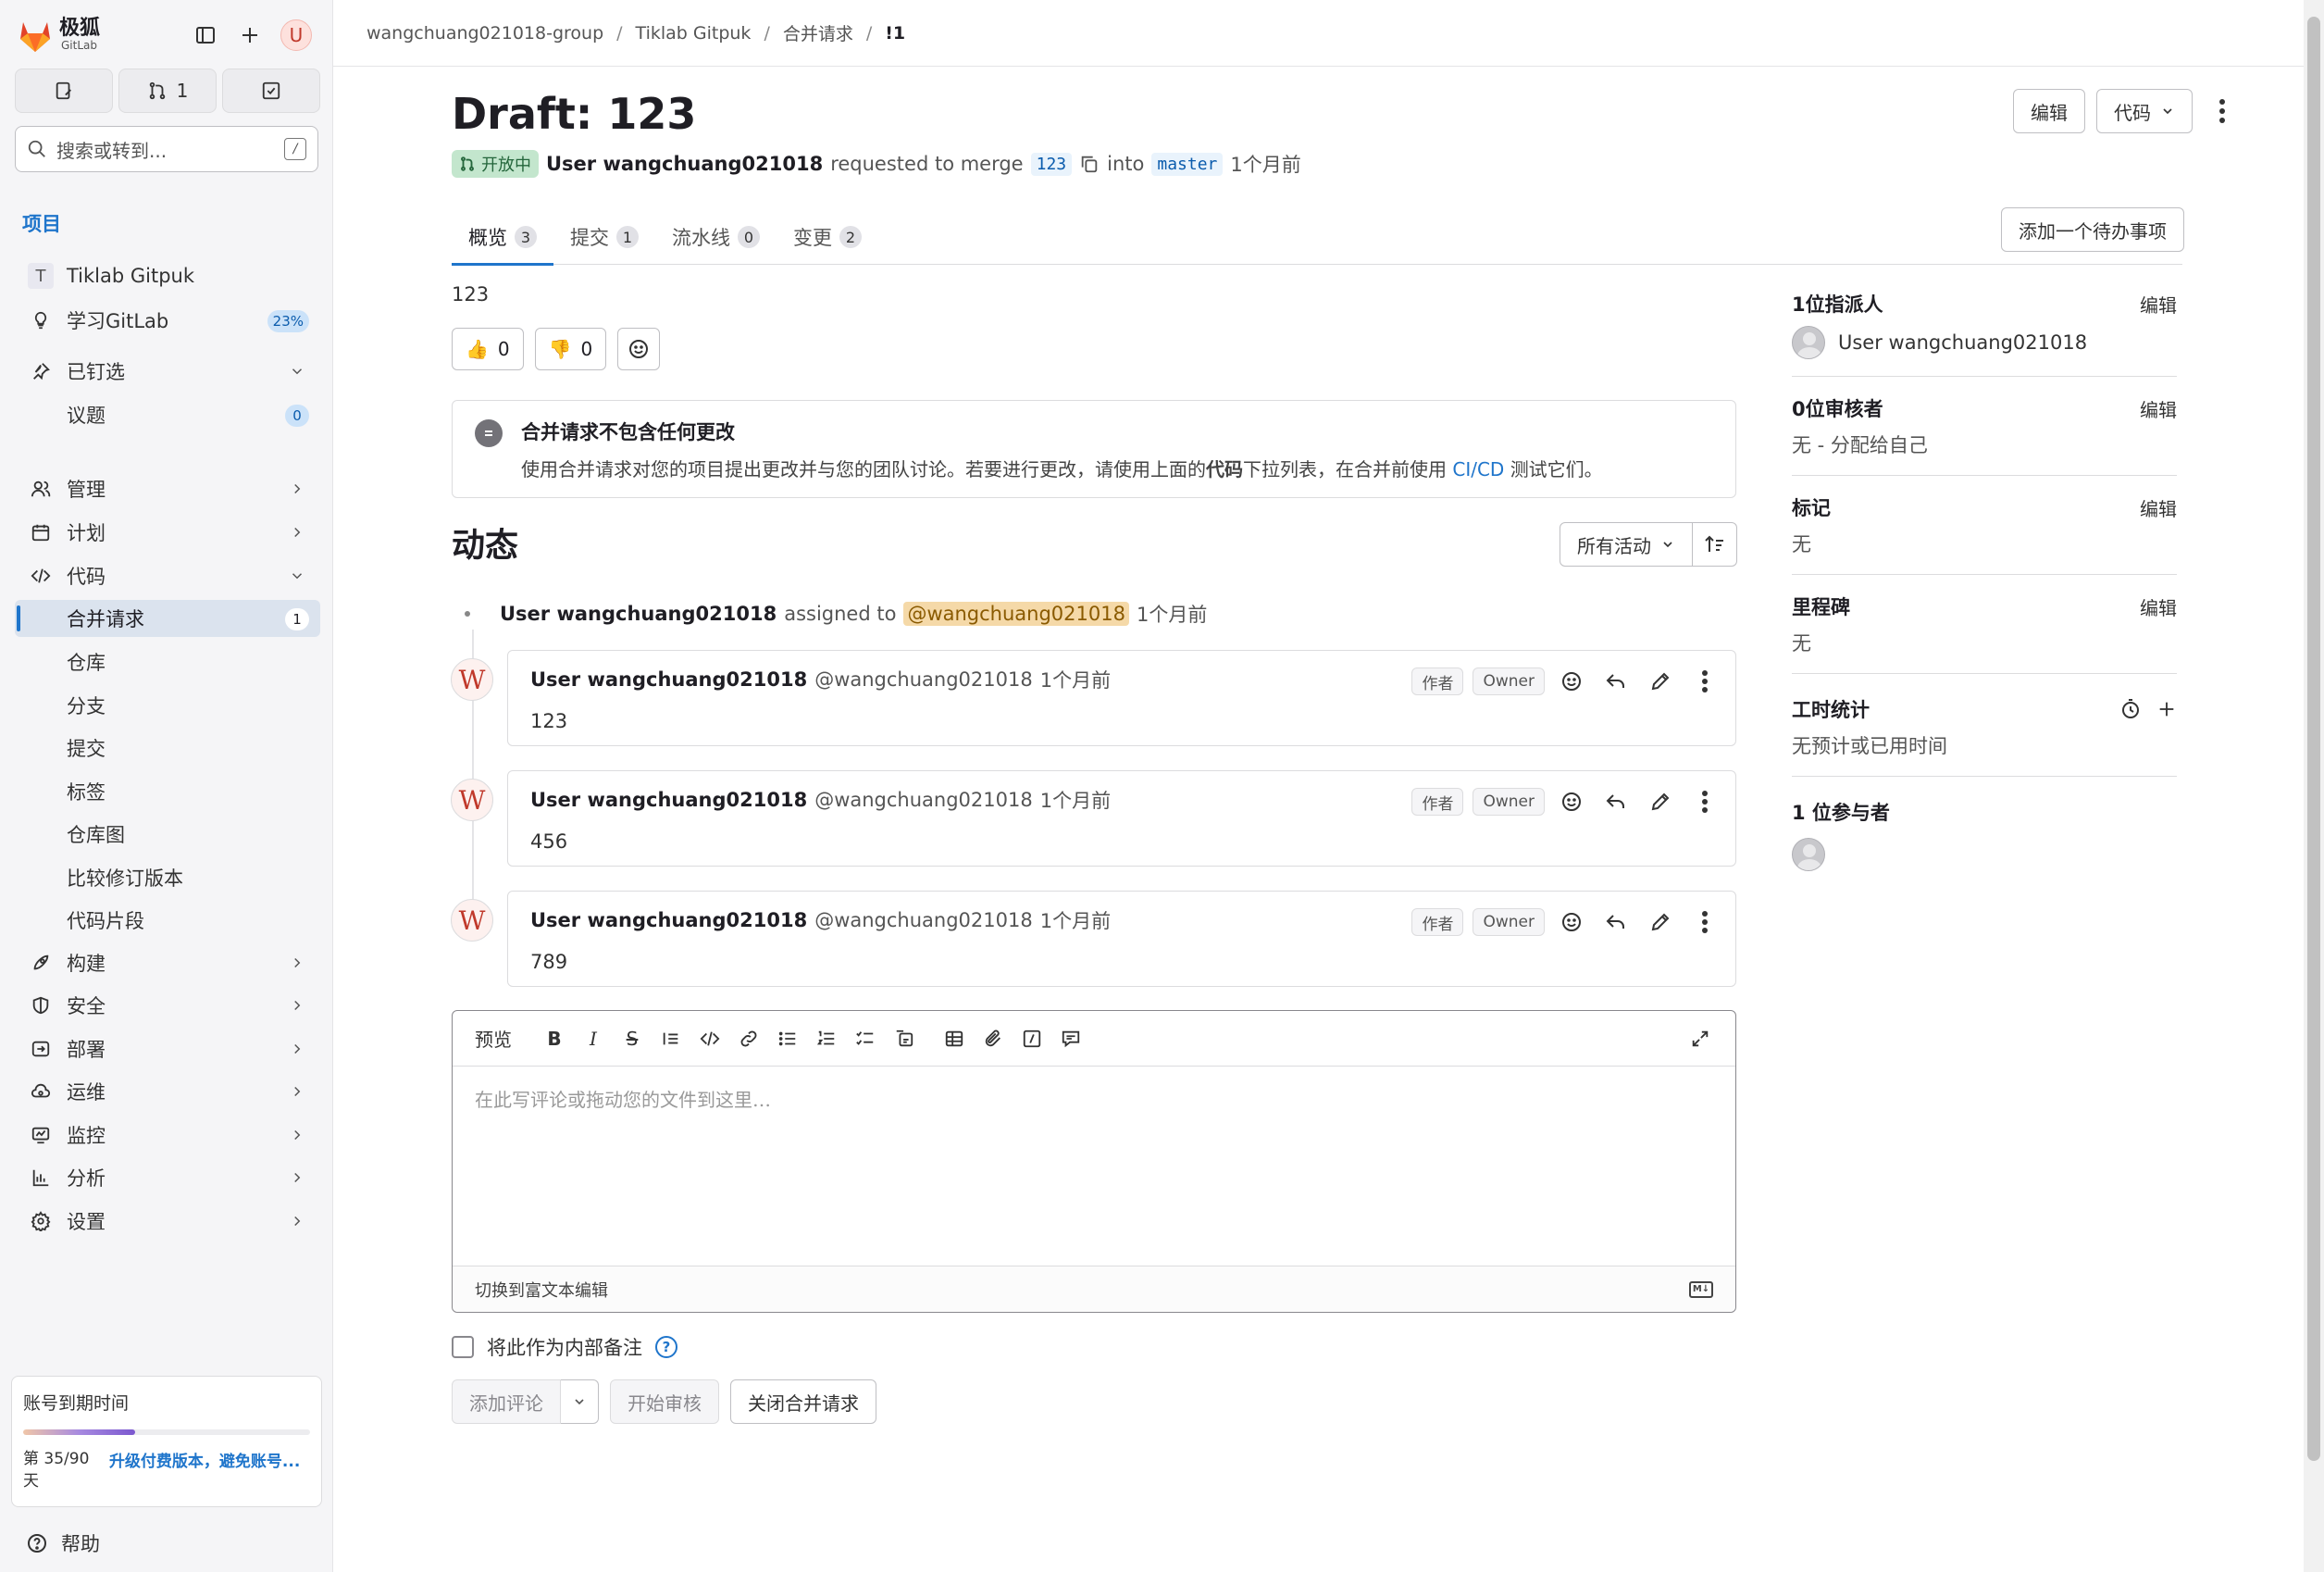 The image size is (2324, 1572). I want to click on assignee-name: User wangchuang021018, so click(1963, 342).